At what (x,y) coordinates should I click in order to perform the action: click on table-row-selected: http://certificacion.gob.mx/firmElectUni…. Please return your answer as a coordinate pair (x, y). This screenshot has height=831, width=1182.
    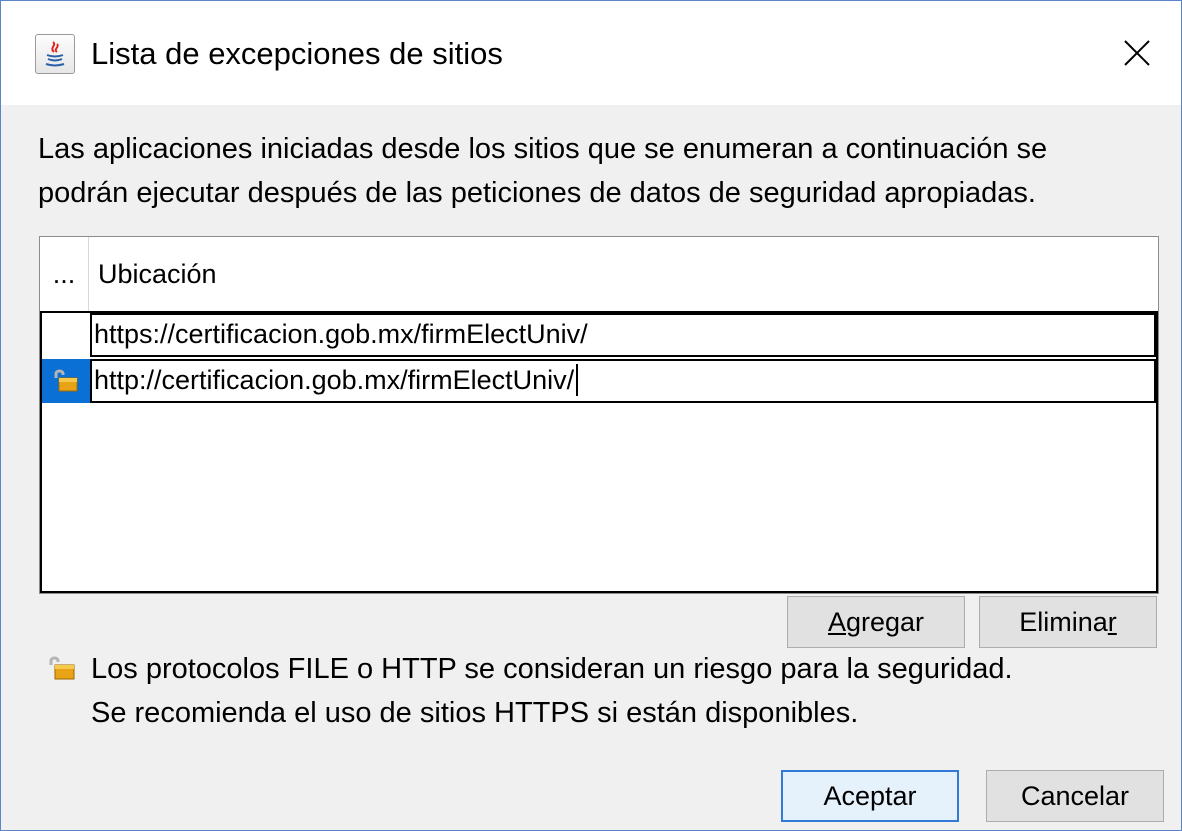
    Looking at the image, I should click on (599, 381).